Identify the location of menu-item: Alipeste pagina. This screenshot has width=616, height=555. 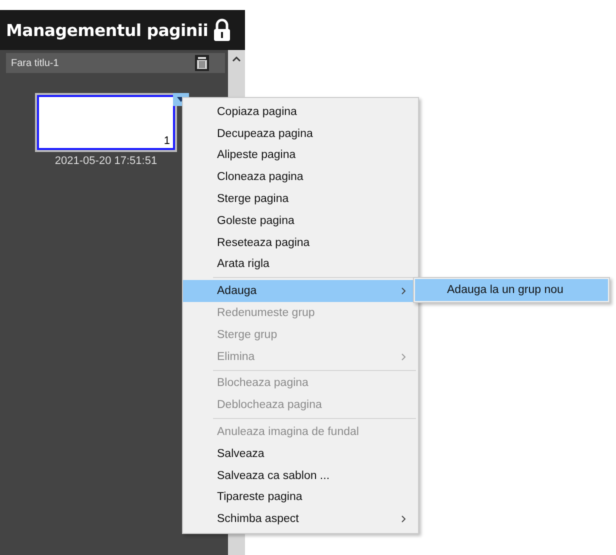
(300, 155).